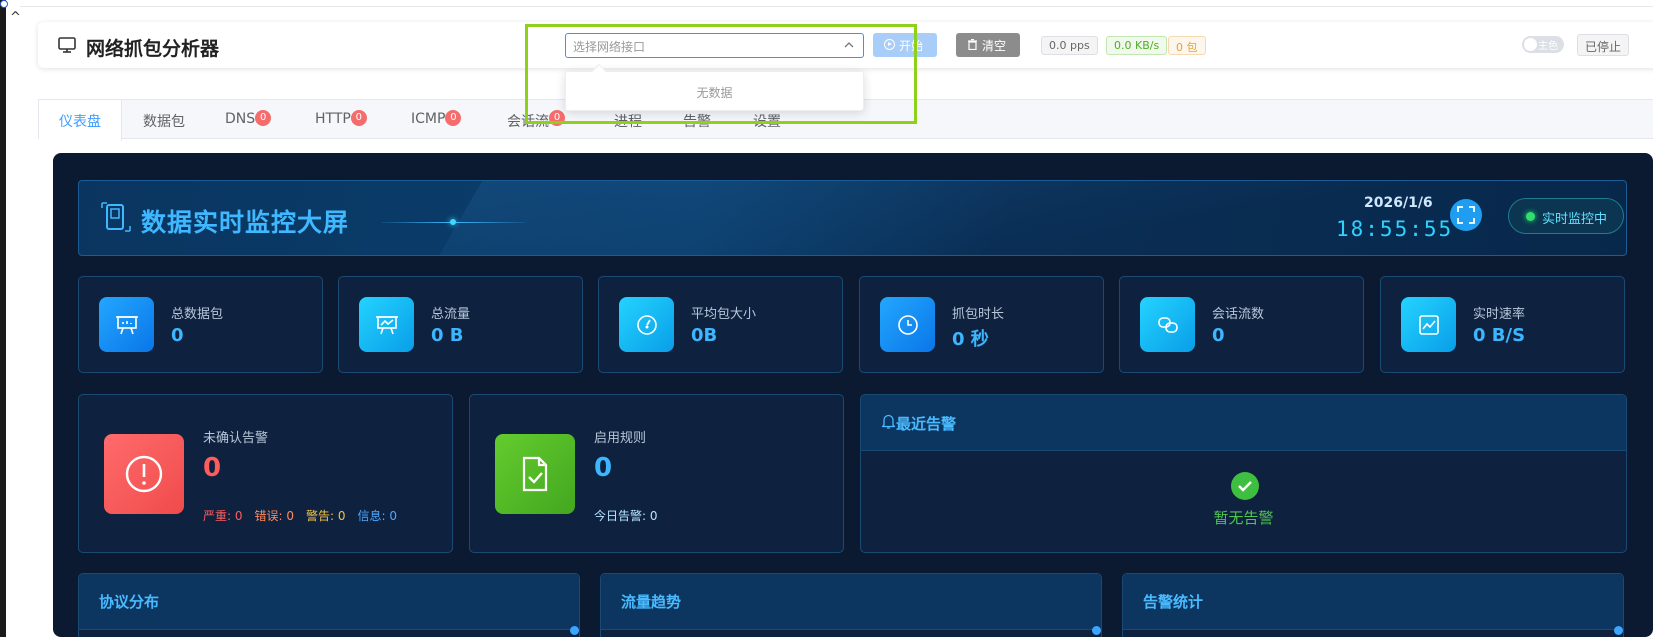  What do you see at coordinates (767, 122) in the screenshot?
I see `tab-label: 设置` at bounding box center [767, 122].